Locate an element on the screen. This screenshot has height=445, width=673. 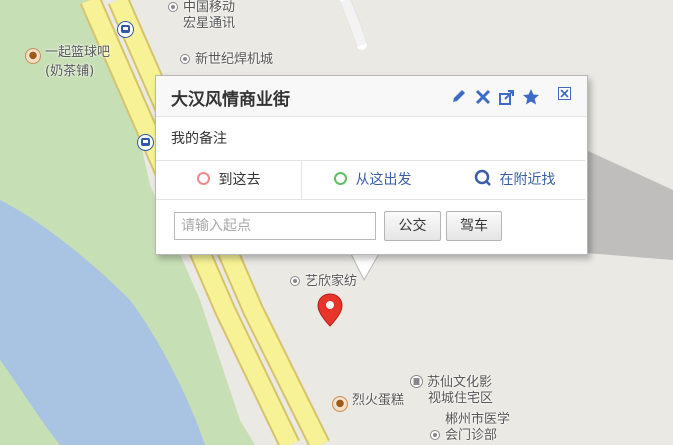
popup-pointer is located at coordinates (364, 267).